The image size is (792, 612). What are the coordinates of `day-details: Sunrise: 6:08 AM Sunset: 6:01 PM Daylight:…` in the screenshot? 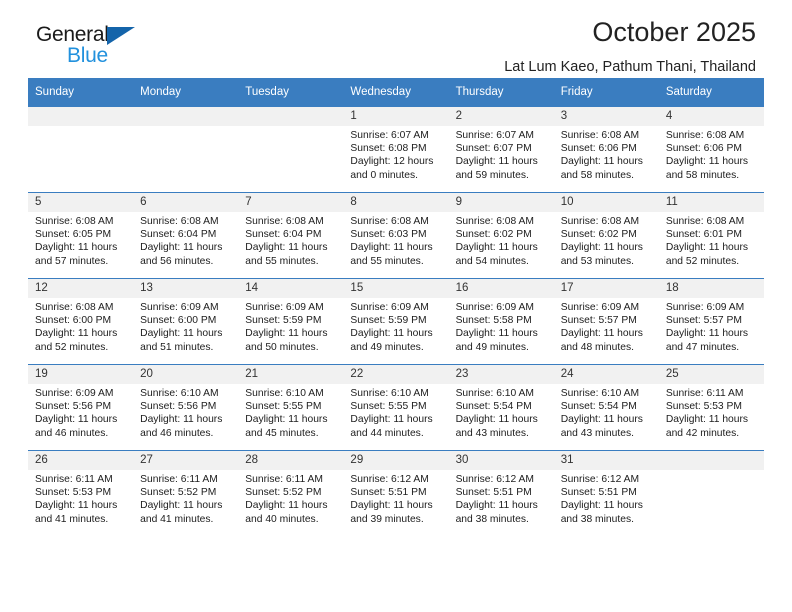 It's located at (711, 240).